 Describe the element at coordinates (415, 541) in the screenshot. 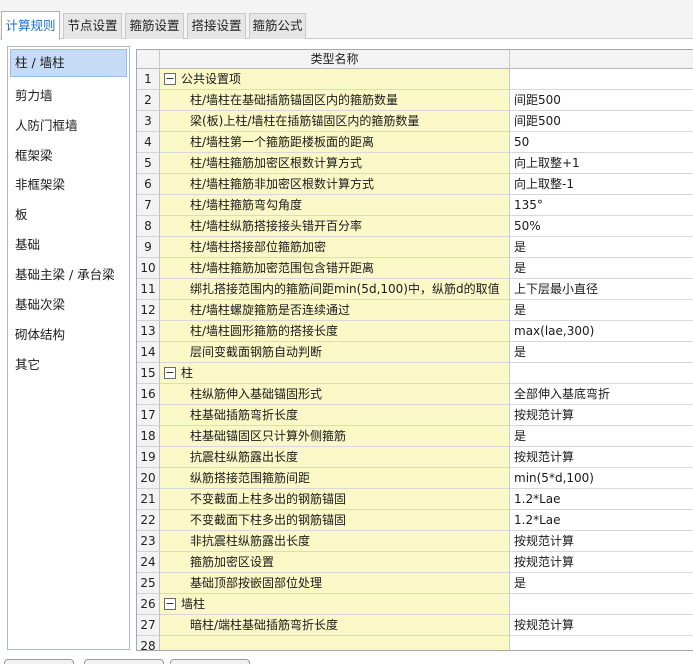

I see `table-row: 23 非抗震柱纵筋露出长度 按规范计算` at that location.